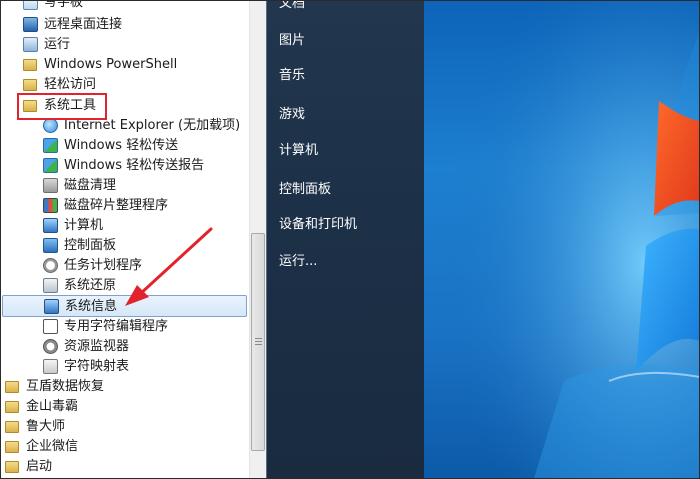 The height and width of the screenshot is (479, 700). Describe the element at coordinates (124, 206) in the screenshot. I see `list-item-disk-defragmenter: 磁盘碎片整理程序` at that location.